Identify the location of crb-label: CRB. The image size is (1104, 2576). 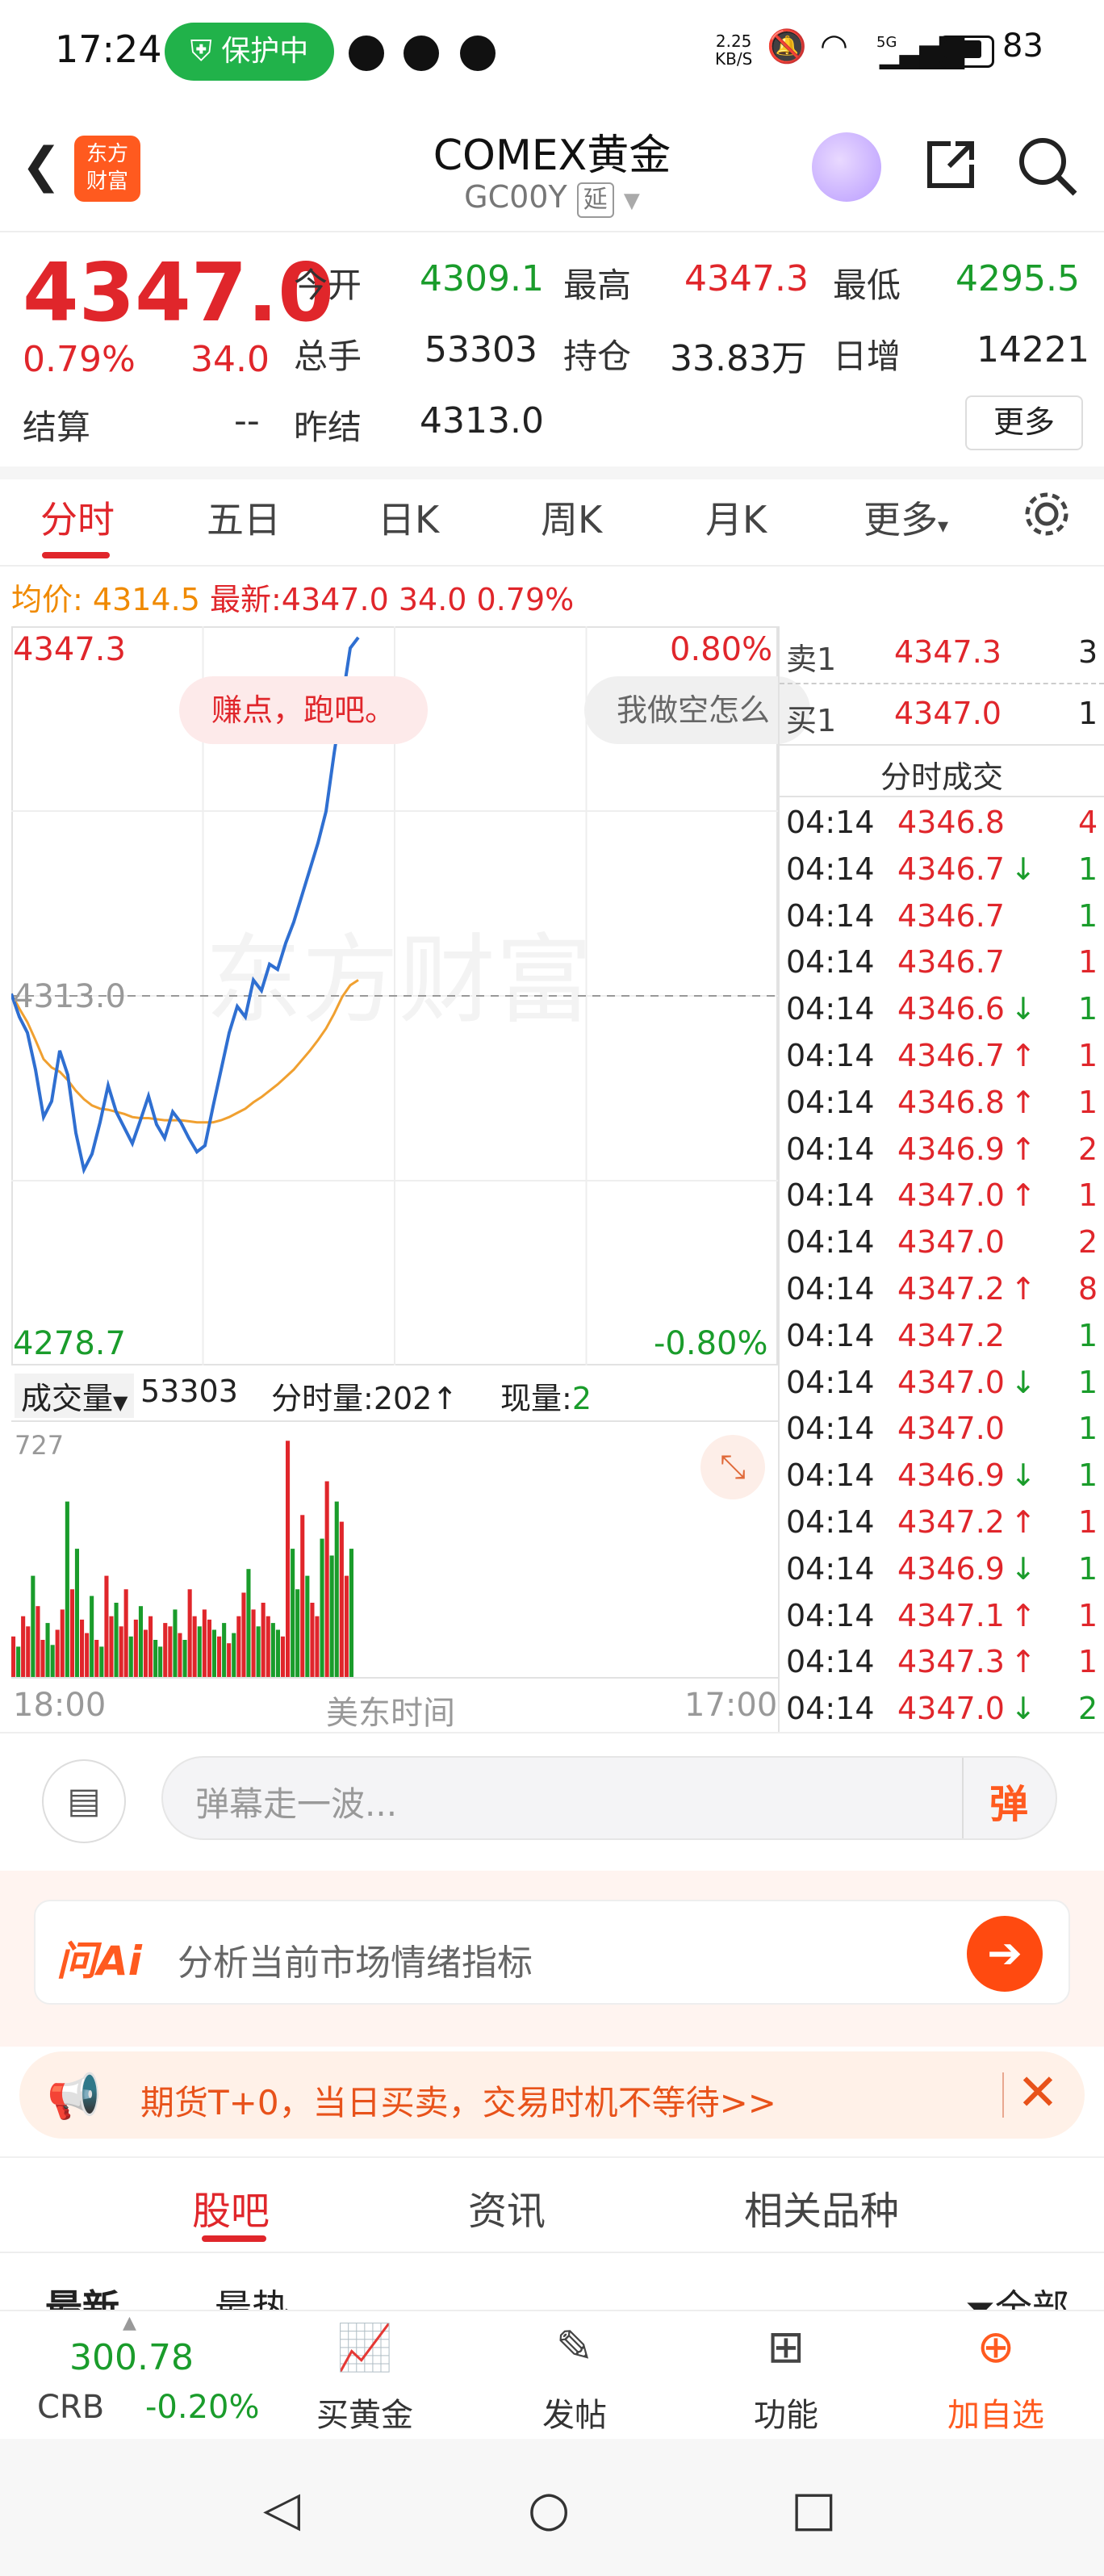
(71, 2407).